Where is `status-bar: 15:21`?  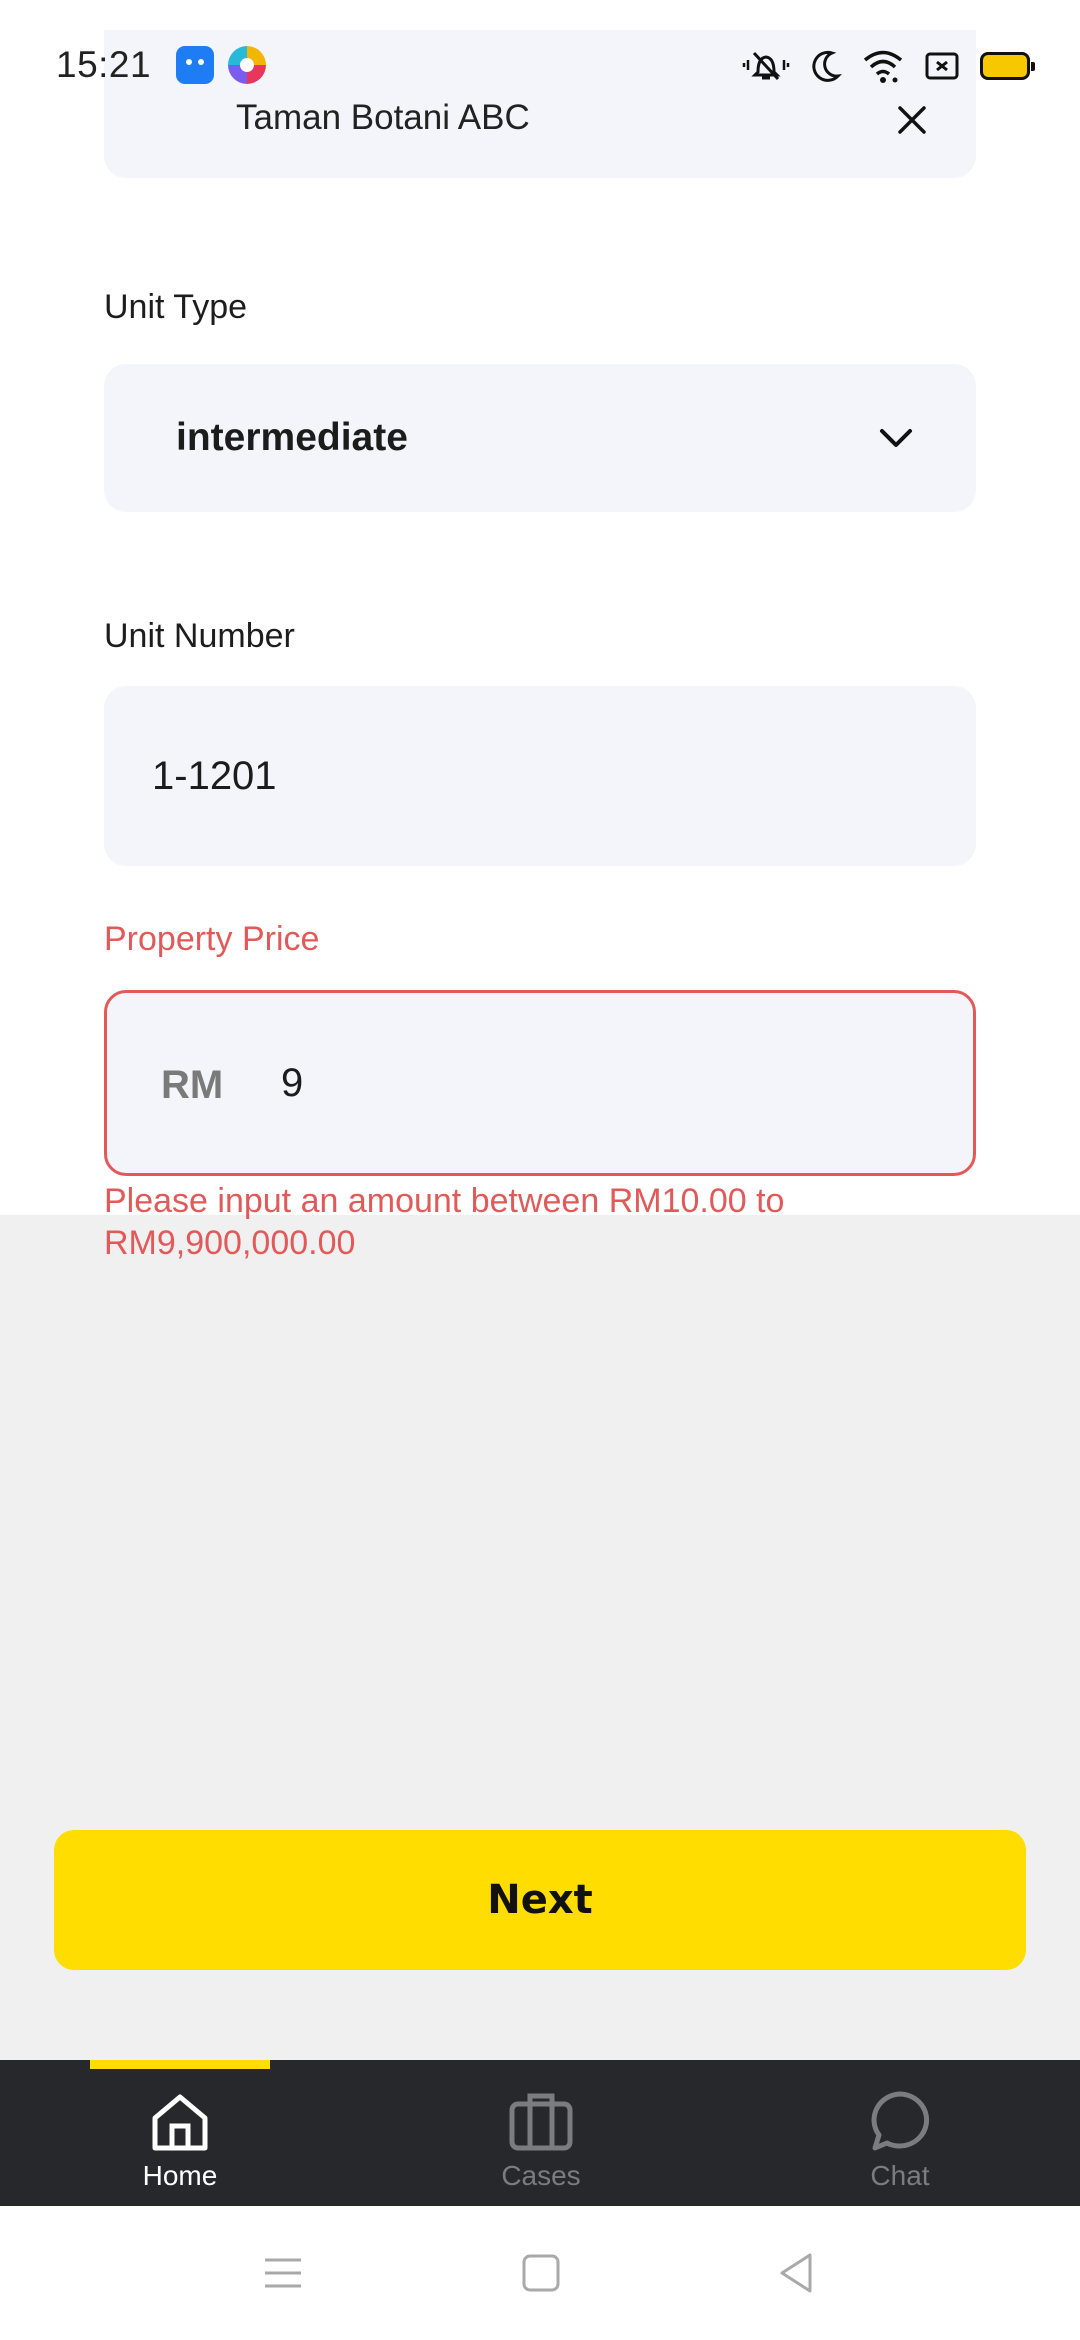
status-bar: 15:21 is located at coordinates (540, 66).